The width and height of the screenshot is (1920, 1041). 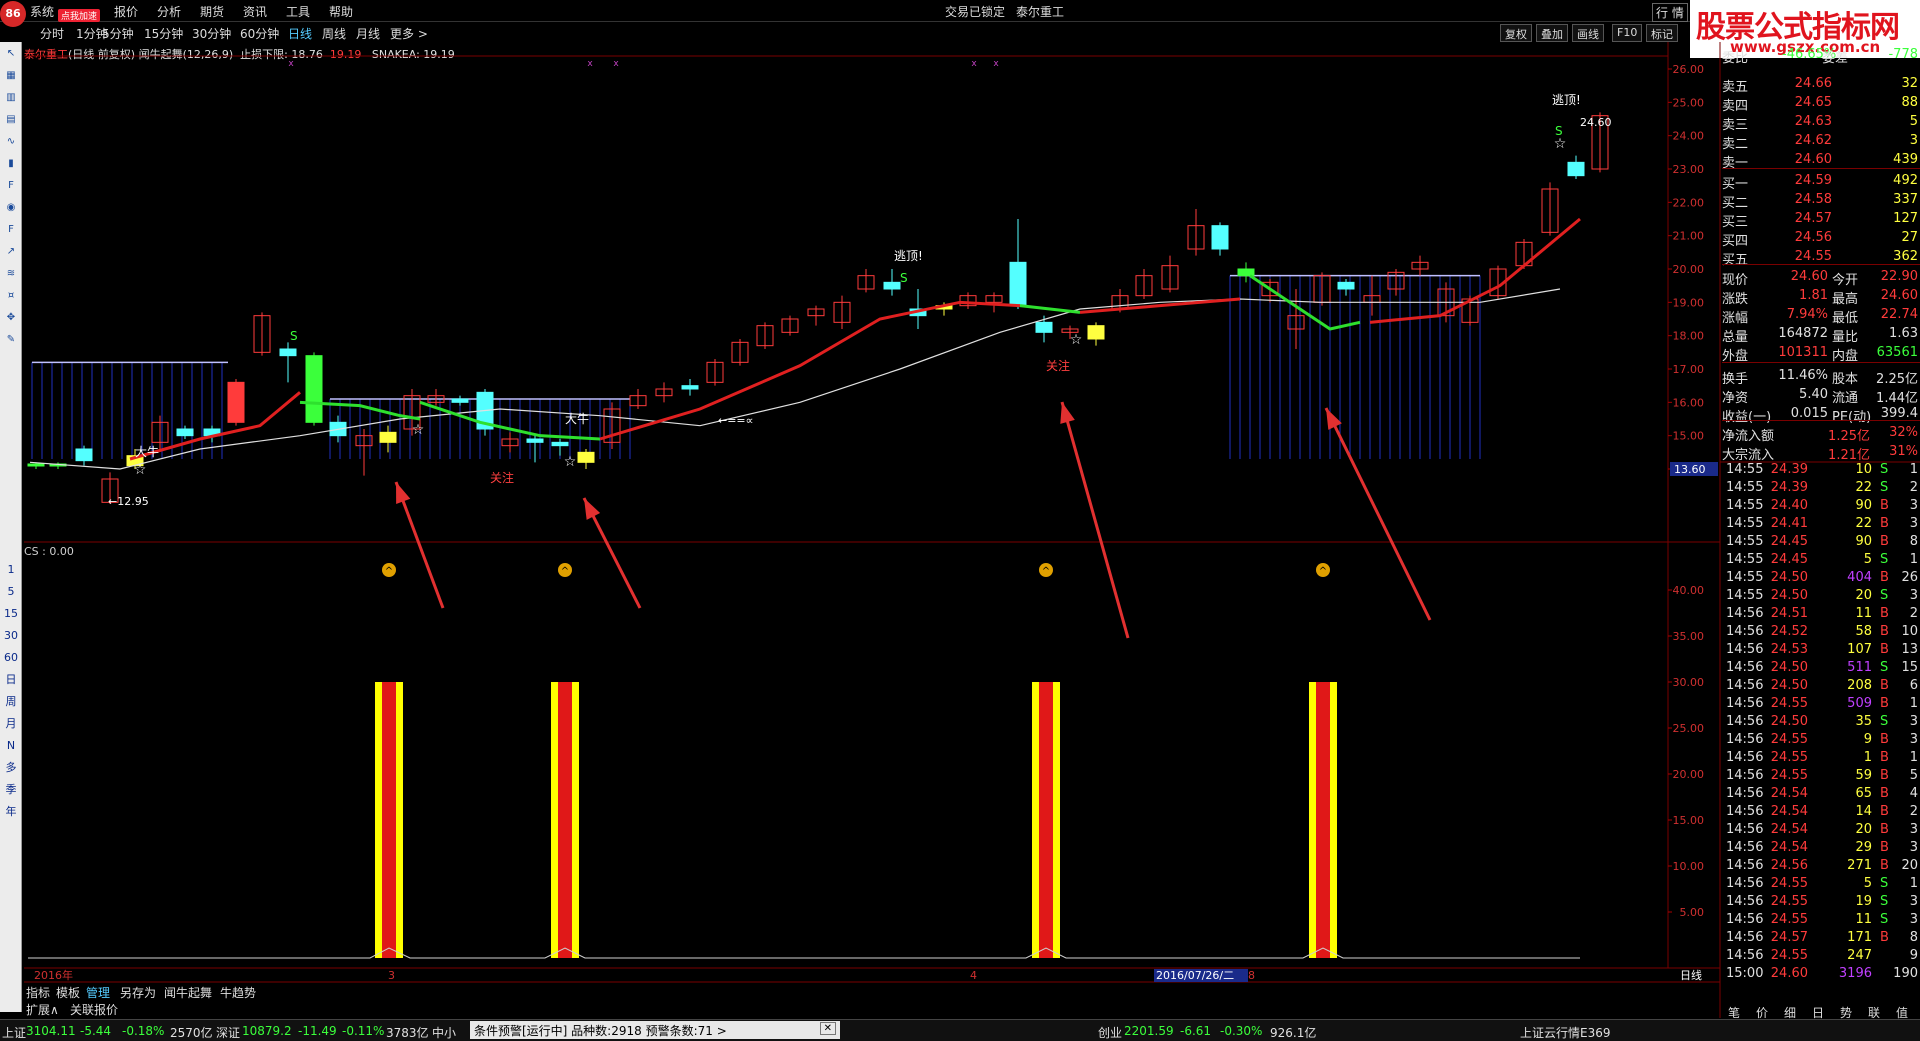 I want to click on tab-related-quote: 关联报价, so click(x=94, y=1009).